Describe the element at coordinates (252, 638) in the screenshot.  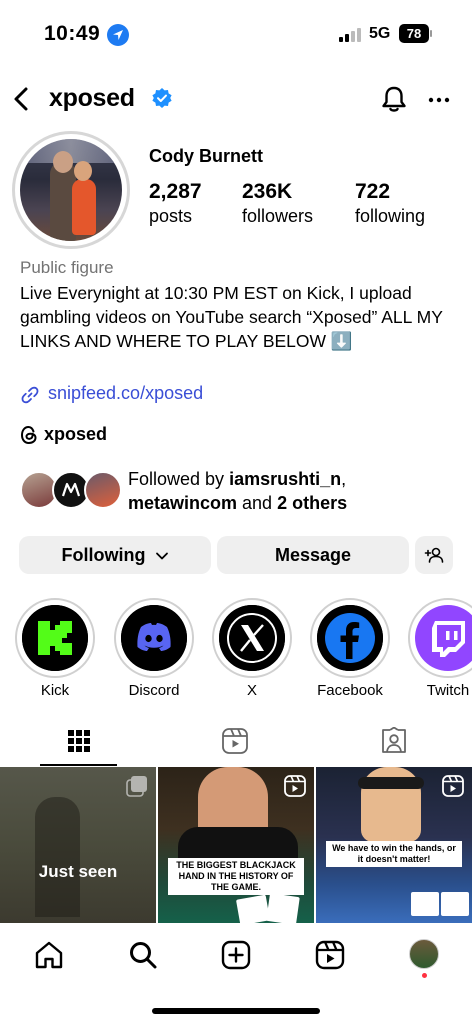
I see `x-logo-icon` at that location.